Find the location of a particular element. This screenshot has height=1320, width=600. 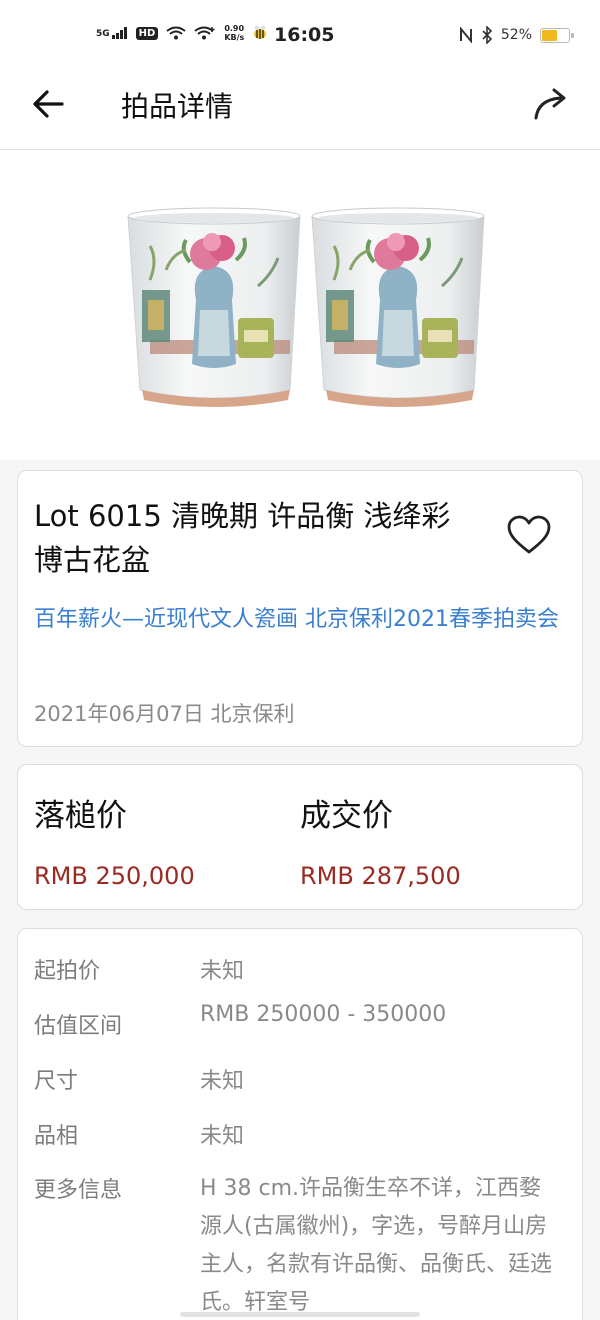

status-right: 52% is located at coordinates (516, 35).